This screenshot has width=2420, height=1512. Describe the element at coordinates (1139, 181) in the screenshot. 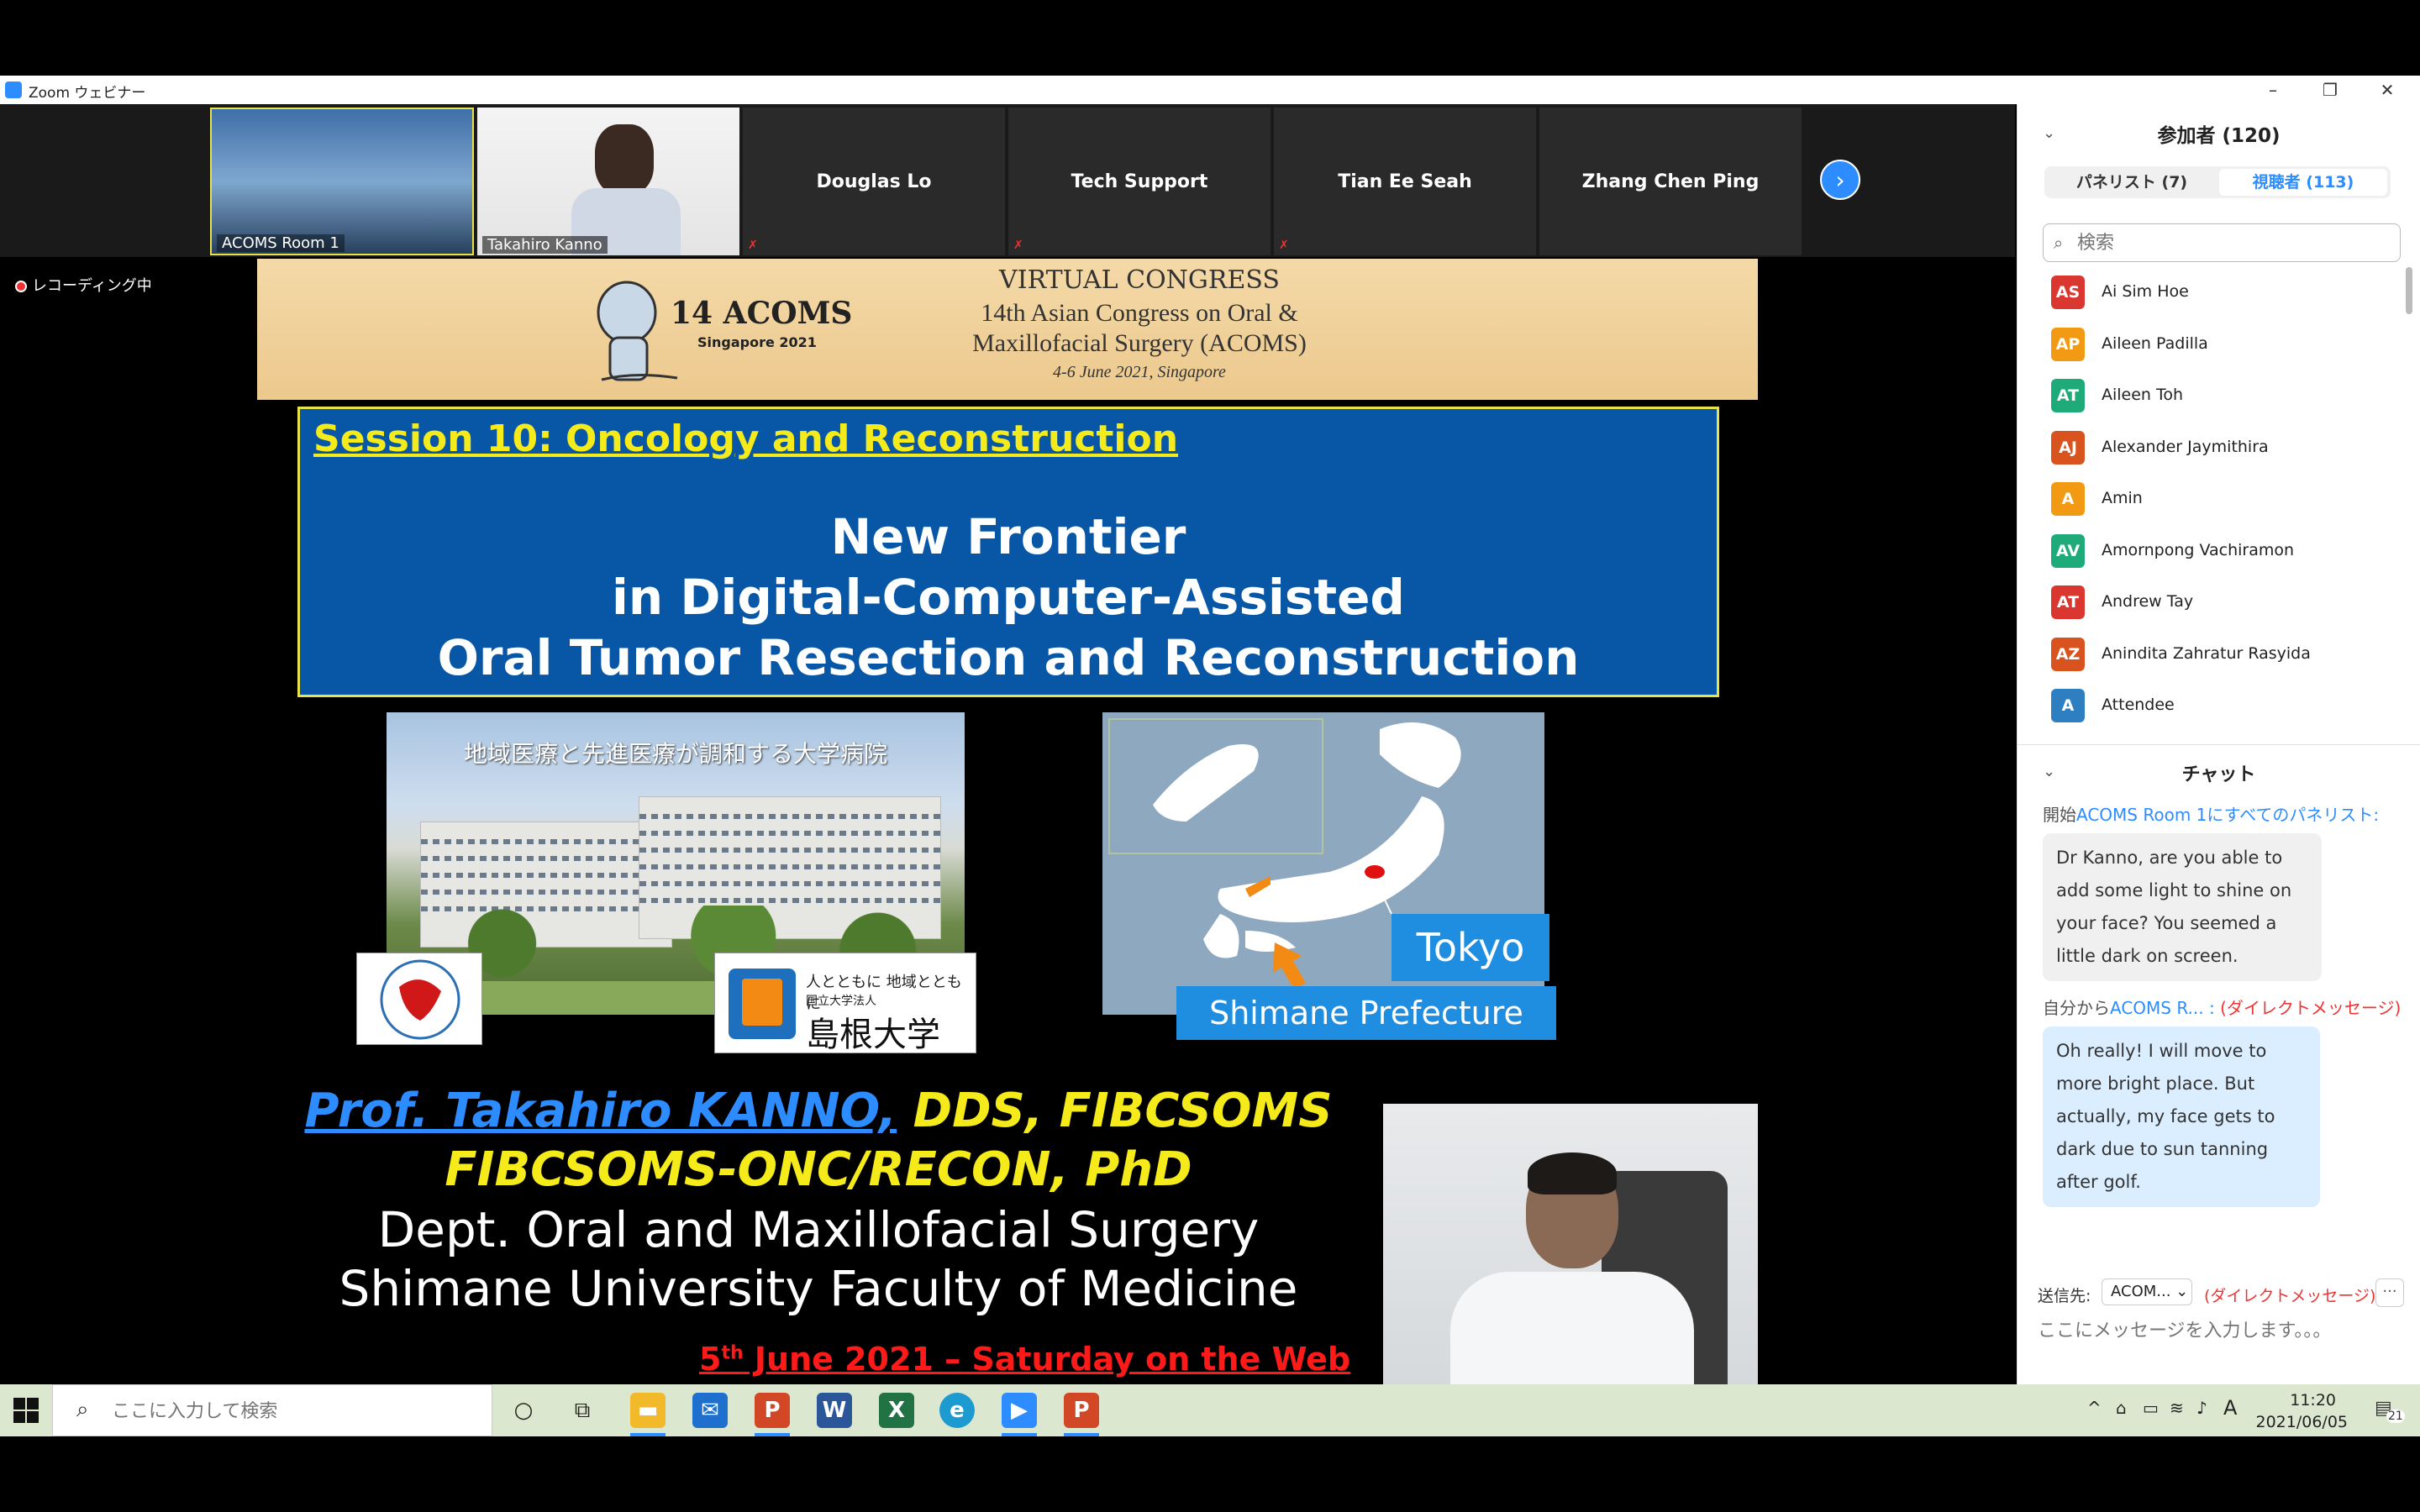

I see `video-tile-tech-support: Tech Support ✗` at that location.